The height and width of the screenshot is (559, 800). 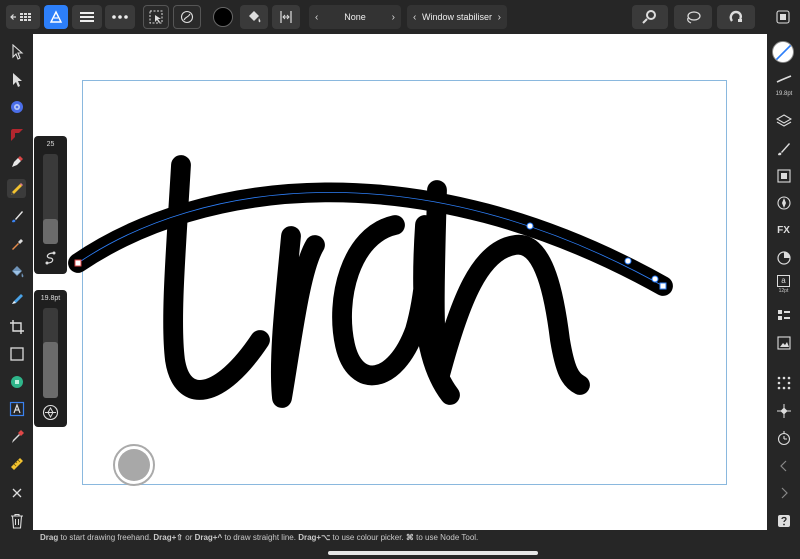 I want to click on color-wheel-icon, so click(x=783, y=257).